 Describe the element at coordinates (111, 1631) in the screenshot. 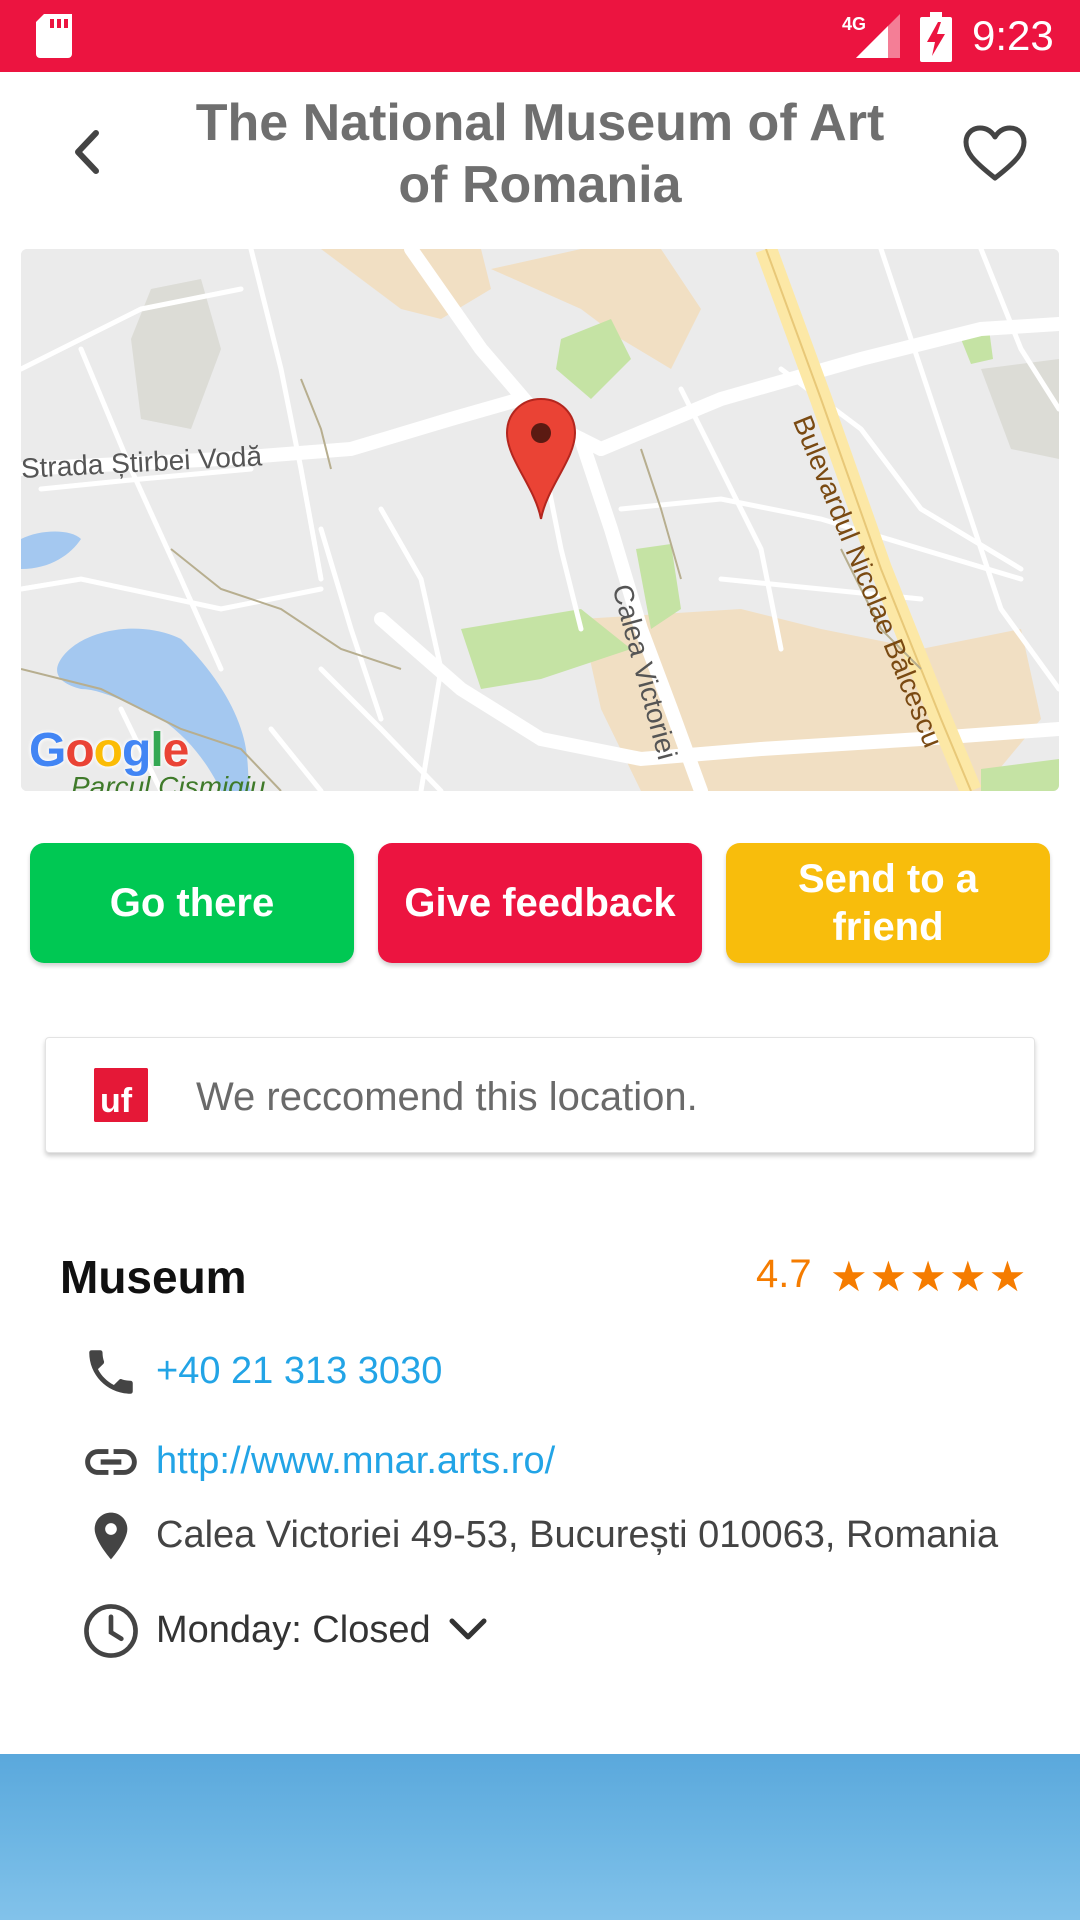

I see `clock-icon` at that location.